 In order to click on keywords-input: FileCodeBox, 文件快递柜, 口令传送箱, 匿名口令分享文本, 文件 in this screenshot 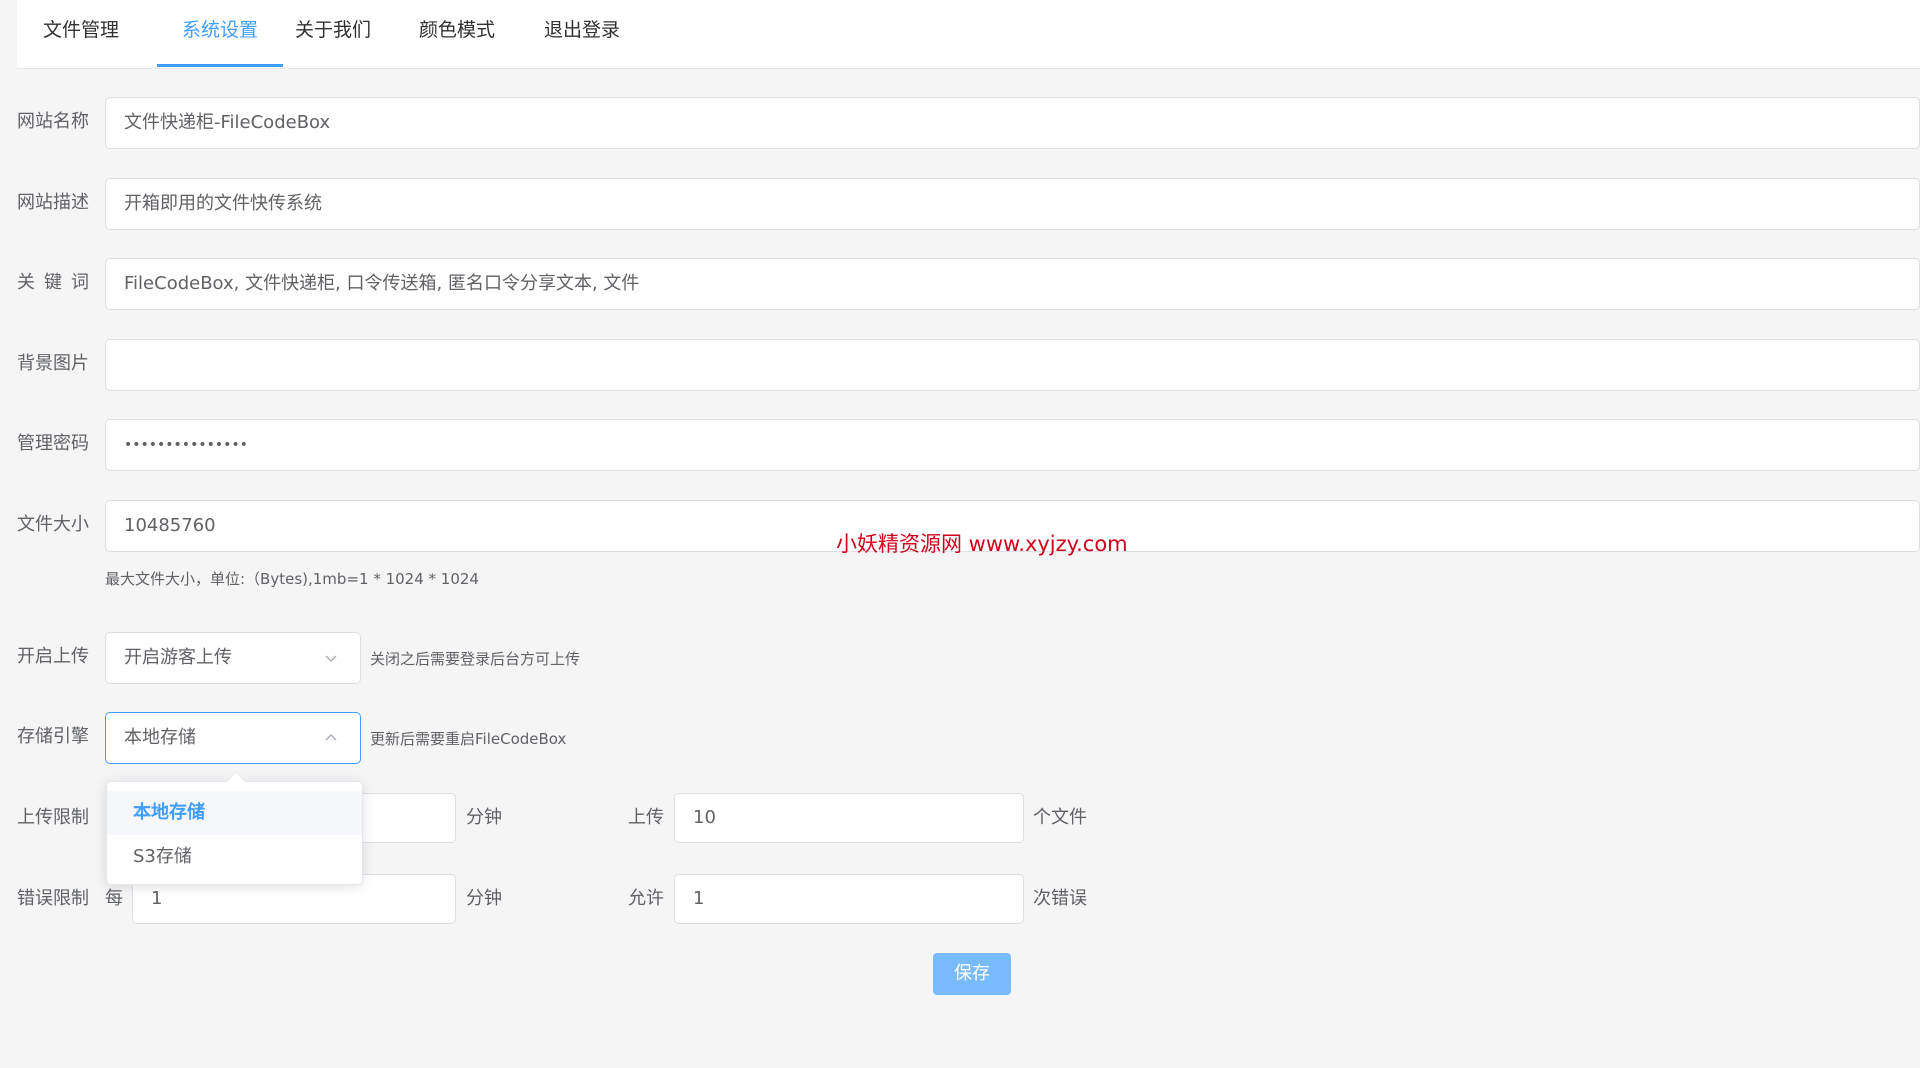, I will do `click(1012, 284)`.